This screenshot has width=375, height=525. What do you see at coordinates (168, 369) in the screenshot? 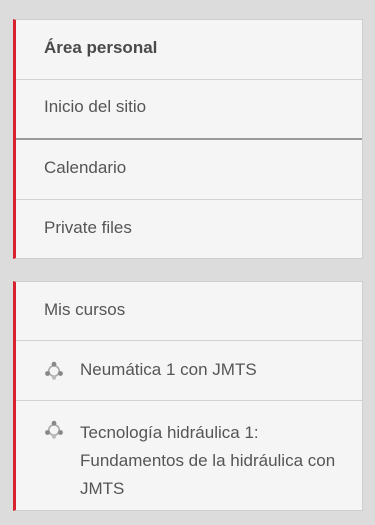
I see `course-label: Neumática 1 con JMTS` at bounding box center [168, 369].